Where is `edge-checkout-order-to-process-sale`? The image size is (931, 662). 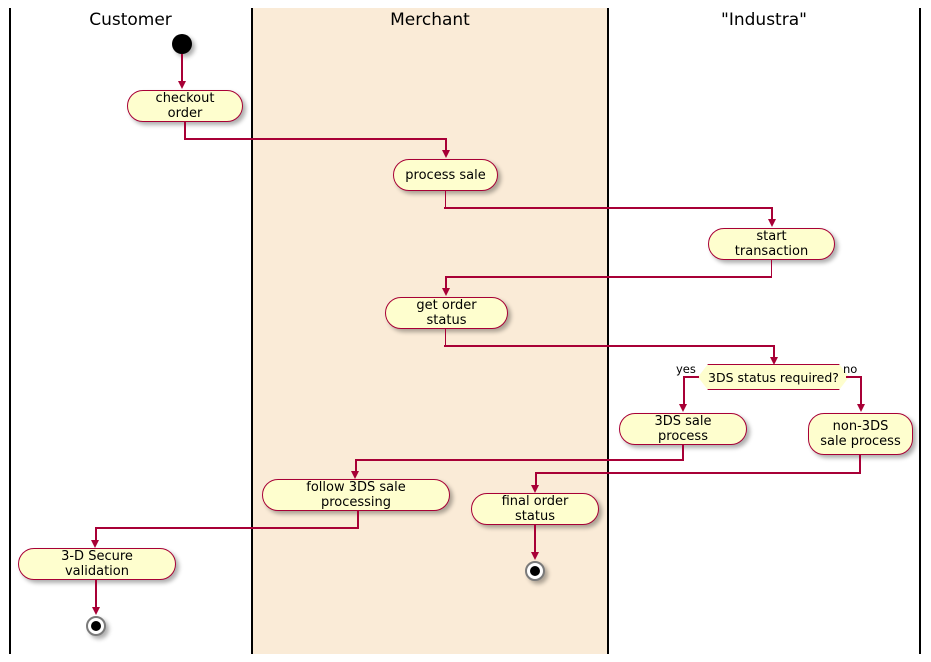 edge-checkout-order-to-process-sale is located at coordinates (315, 139).